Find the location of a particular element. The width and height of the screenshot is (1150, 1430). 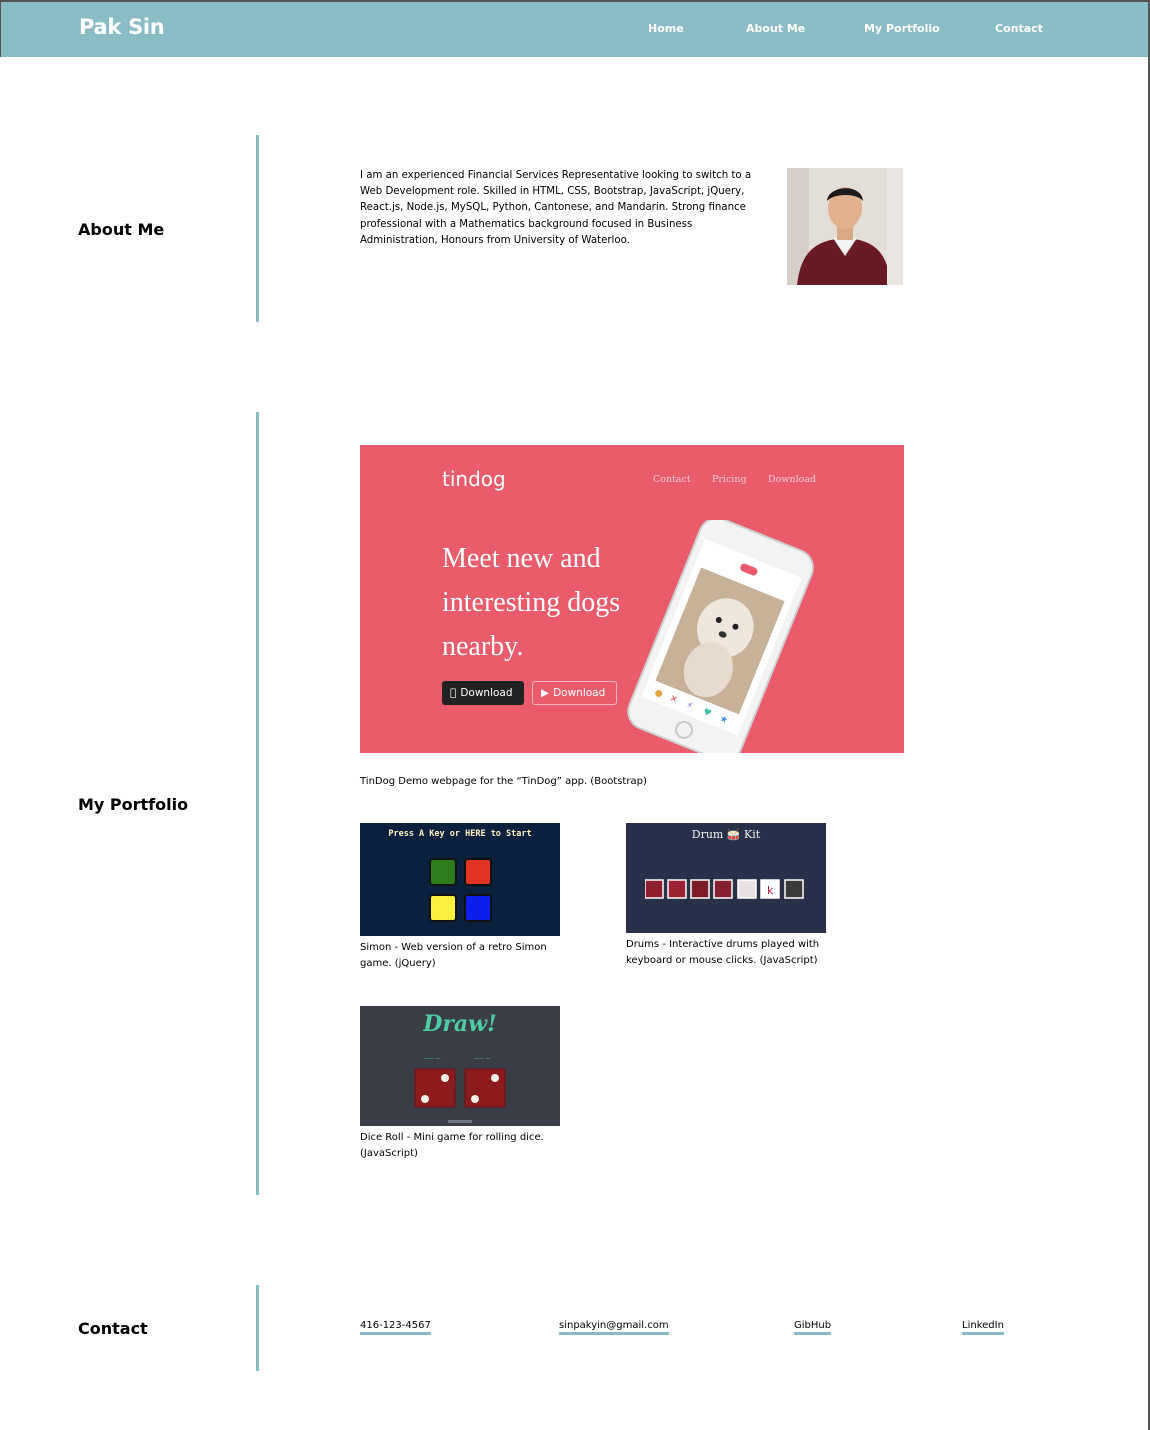

brand-logo: Pak Sin is located at coordinates (122, 27).